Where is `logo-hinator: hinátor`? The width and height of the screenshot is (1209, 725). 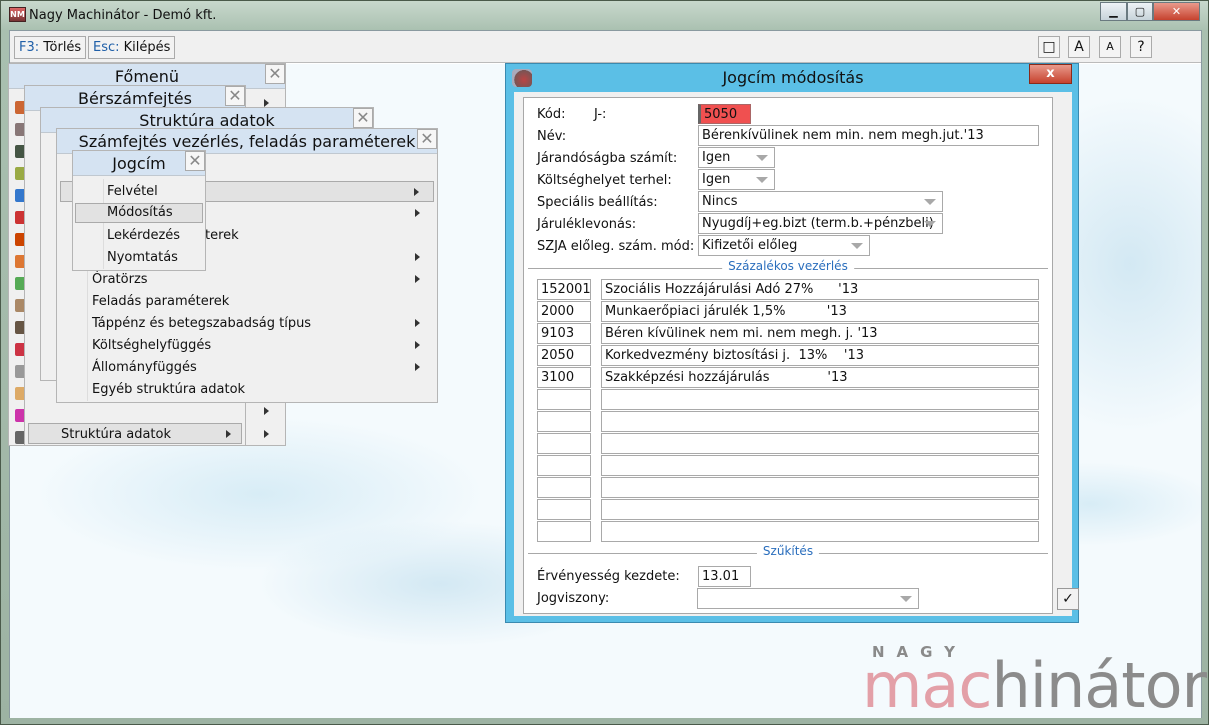
logo-hinator: hinátor is located at coordinates (1099, 685).